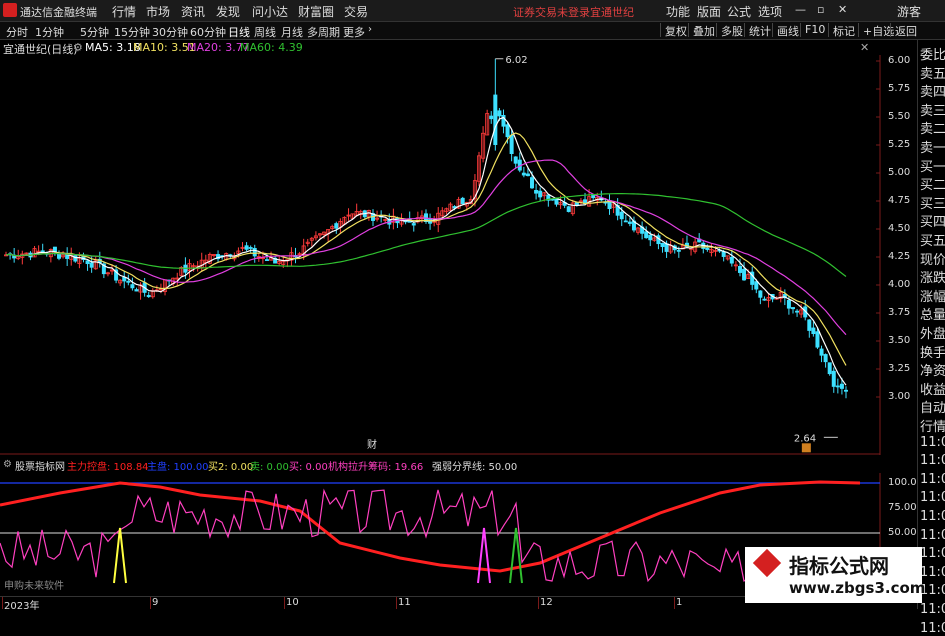 This screenshot has height=636, width=945. Describe the element at coordinates (932, 183) in the screenshot. I see `side-panel-label: 买二` at that location.